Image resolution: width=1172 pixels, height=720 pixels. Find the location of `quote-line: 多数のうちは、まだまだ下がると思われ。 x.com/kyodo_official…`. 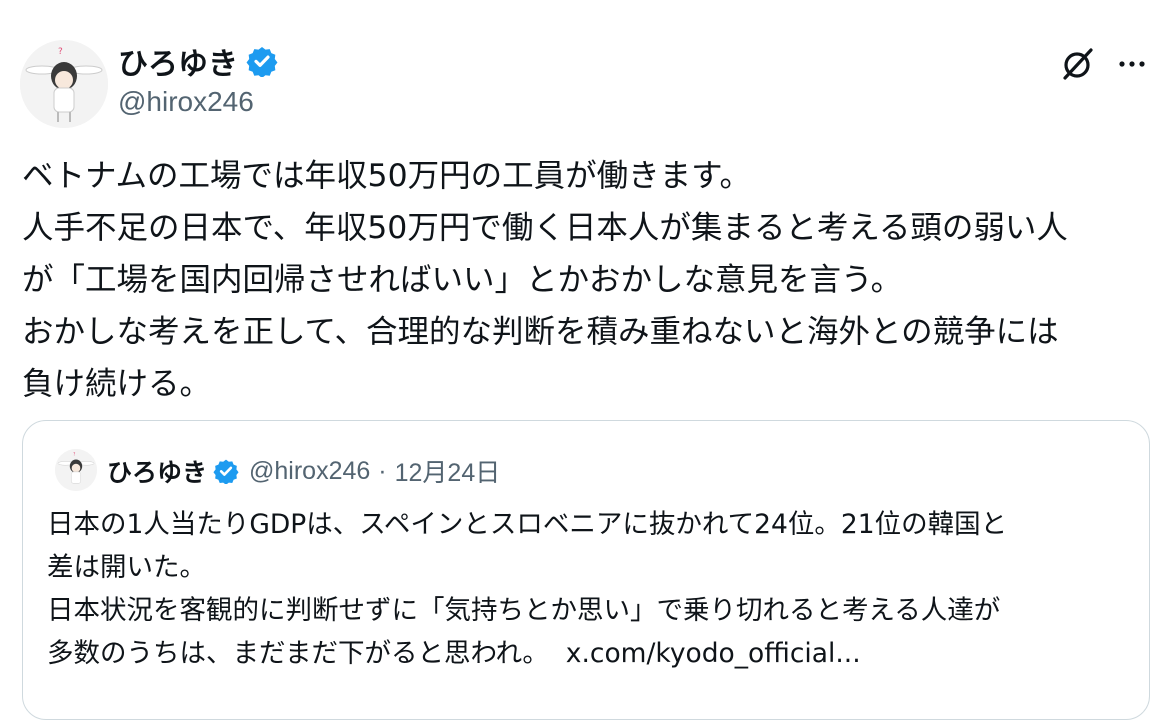

quote-line: 多数のうちは、まだまだ下がると思われ。 x.com/kyodo_official… is located at coordinates (592, 653).